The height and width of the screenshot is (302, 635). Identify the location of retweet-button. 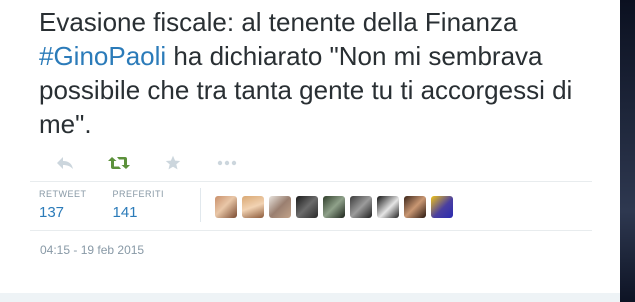
(119, 163).